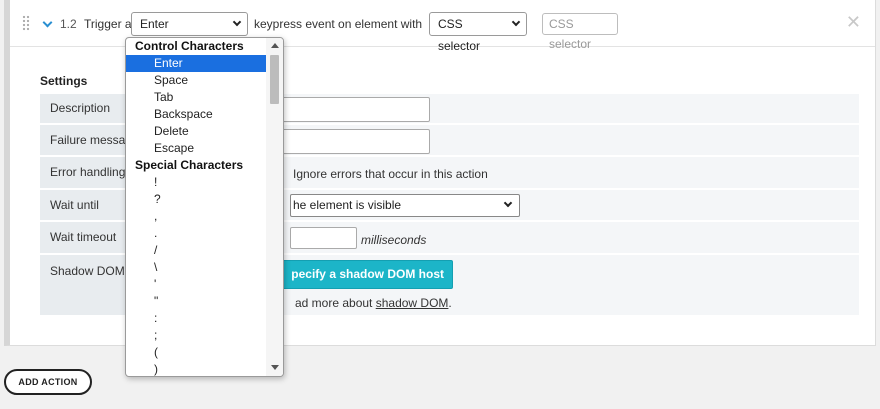 This screenshot has height=409, width=880. Describe the element at coordinates (274, 207) in the screenshot. I see `dropdown-scrollbar` at that location.